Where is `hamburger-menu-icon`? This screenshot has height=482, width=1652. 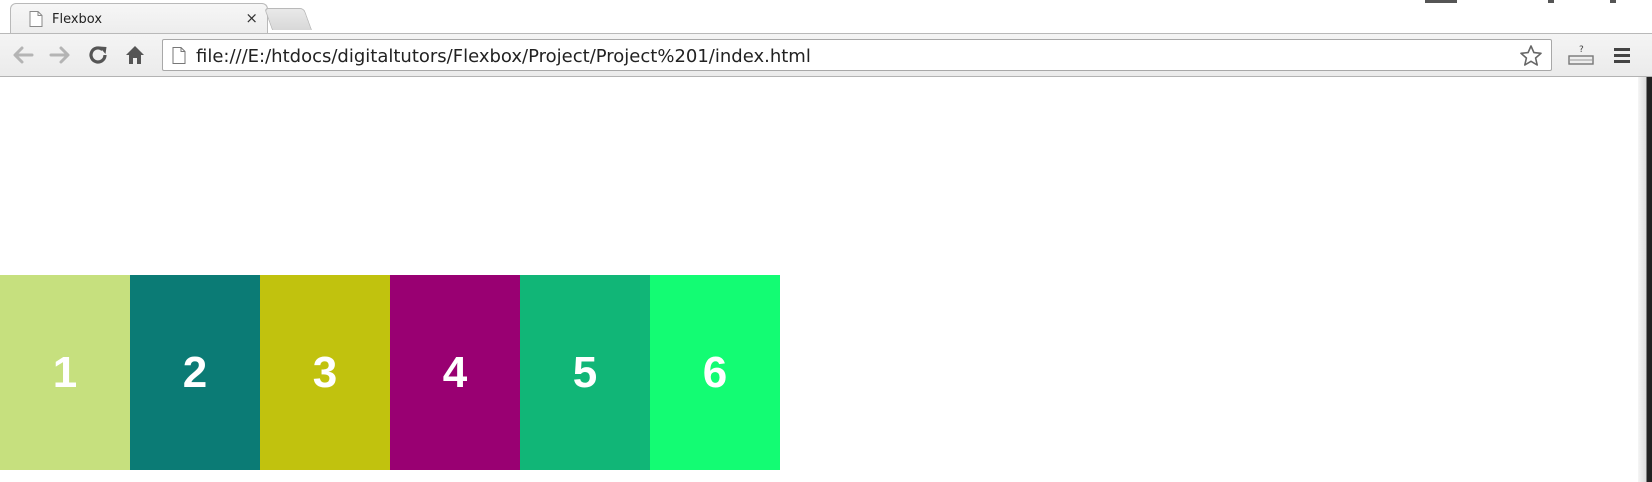
hamburger-menu-icon is located at coordinates (1622, 55).